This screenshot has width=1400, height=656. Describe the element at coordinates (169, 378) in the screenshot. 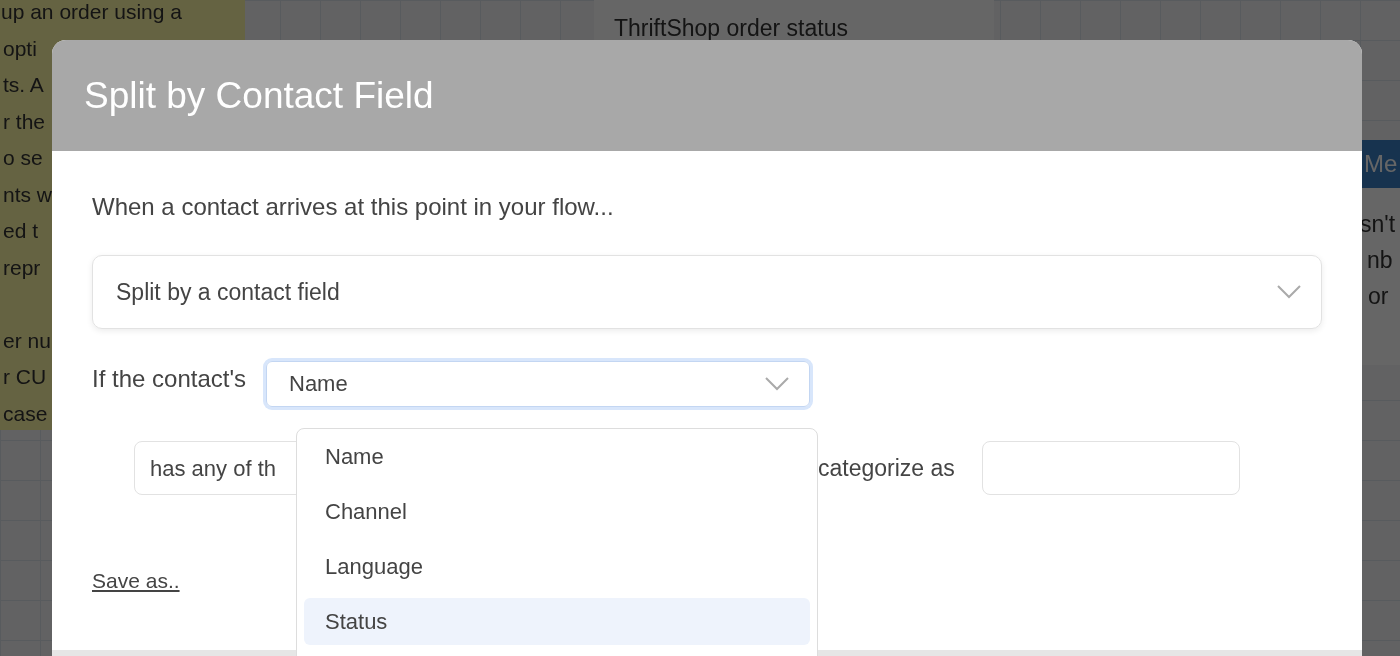

I see `field-label: If the contact's` at that location.